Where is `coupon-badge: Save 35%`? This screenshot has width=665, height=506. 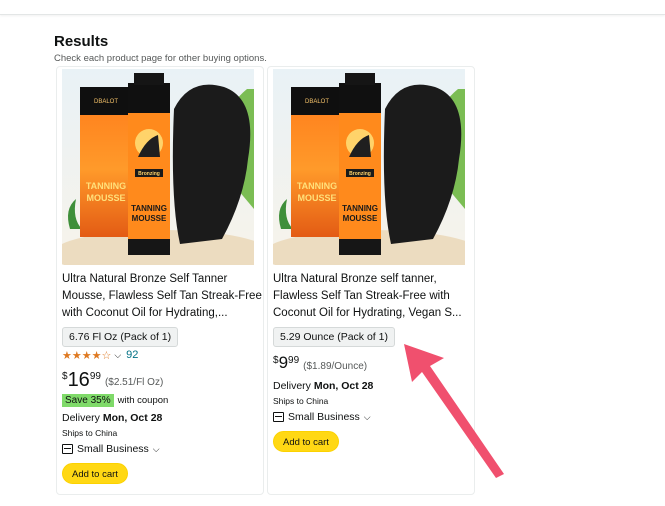 coupon-badge: Save 35% is located at coordinates (88, 400).